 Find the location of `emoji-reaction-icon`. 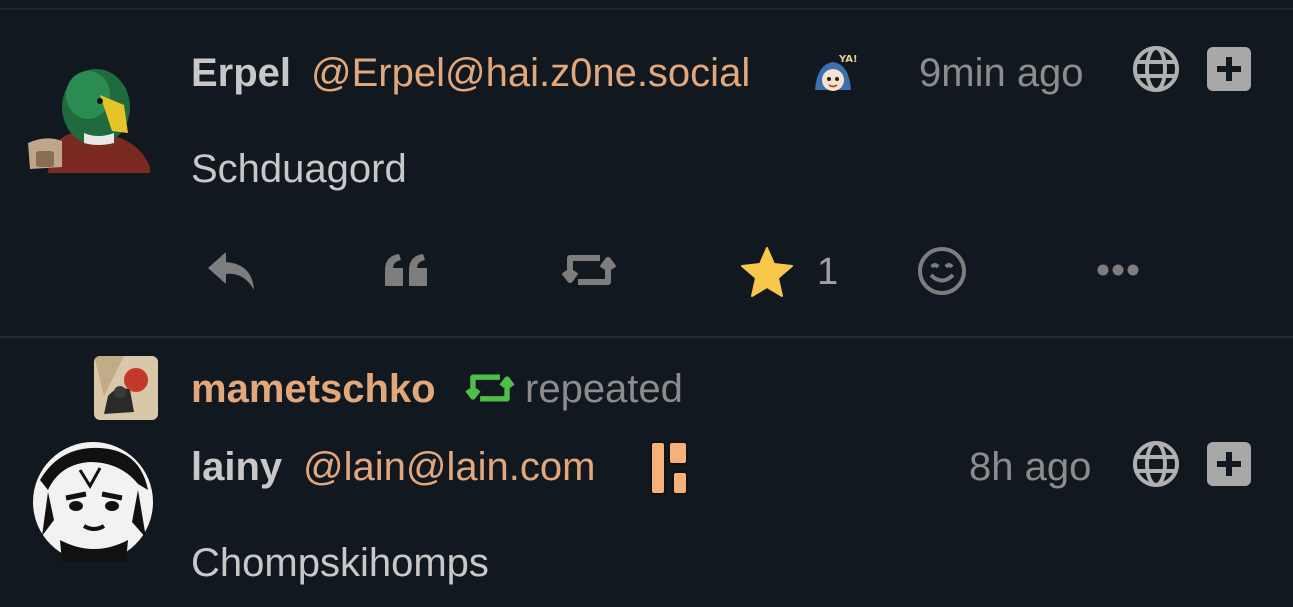

emoji-reaction-icon is located at coordinates (942, 271).